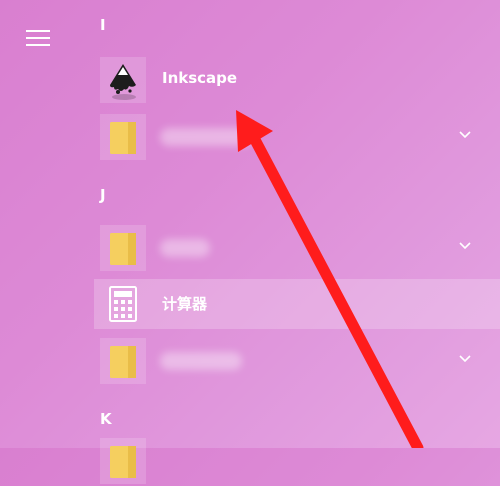 The width and height of the screenshot is (500, 486). Describe the element at coordinates (40, 224) in the screenshot. I see `start-menu-rail` at that location.